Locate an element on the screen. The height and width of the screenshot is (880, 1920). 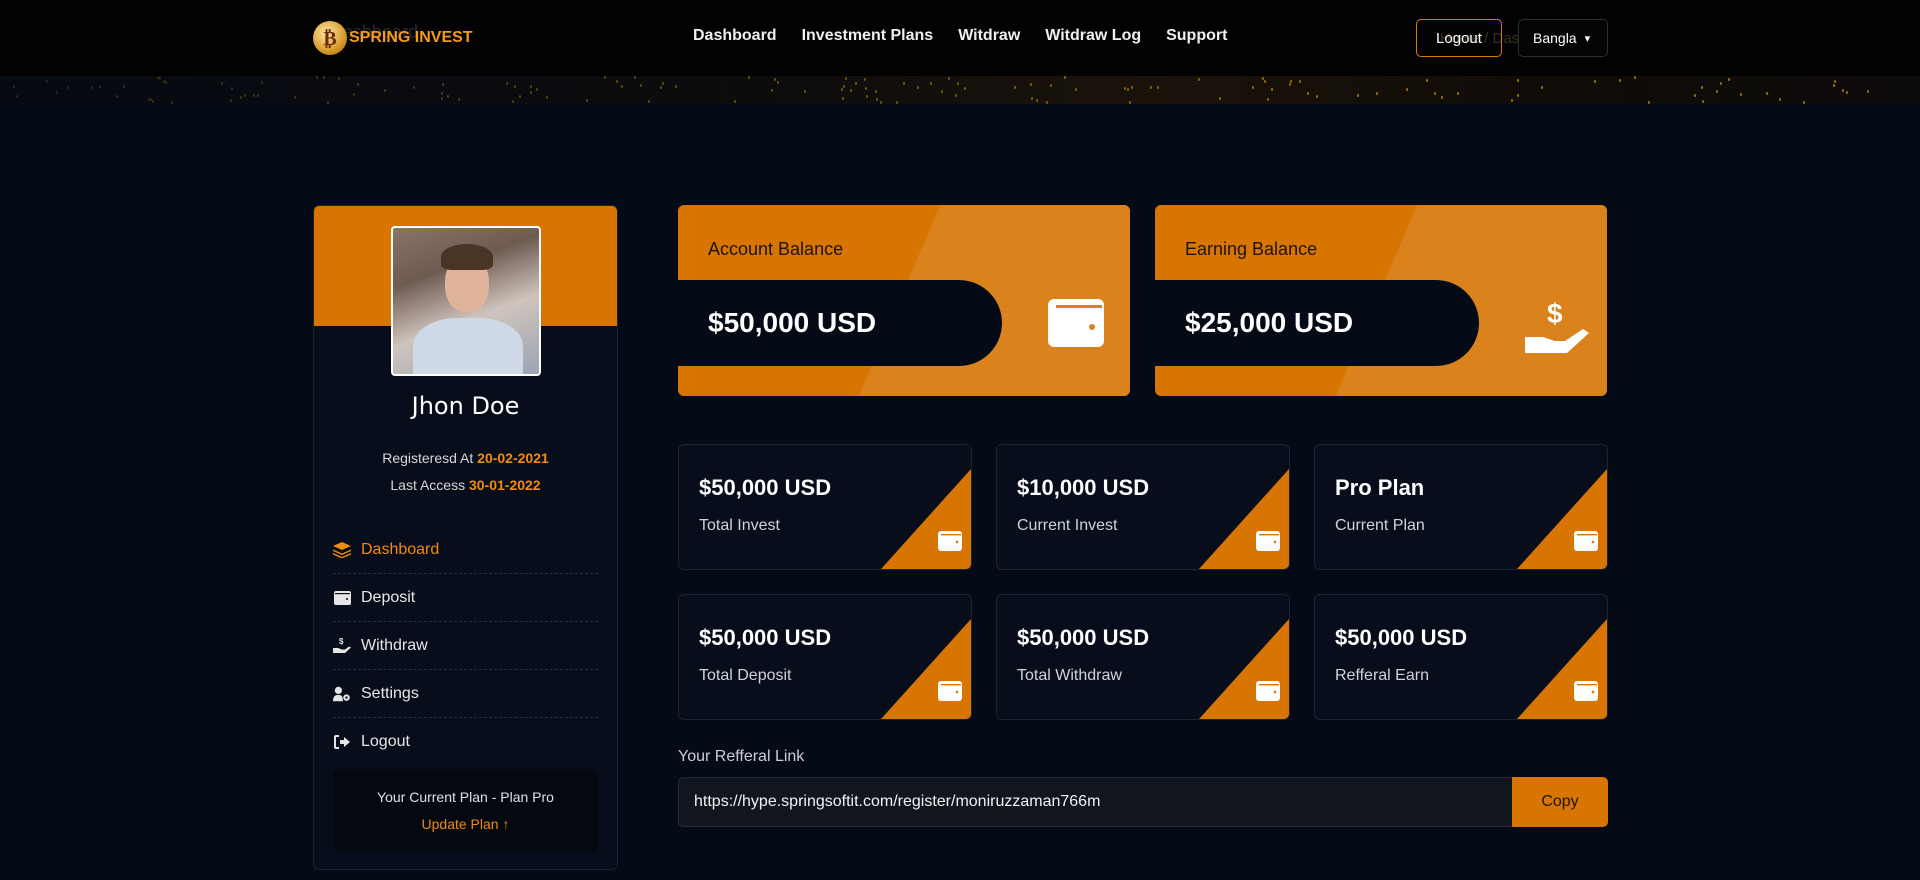
language-selected: Bangla is located at coordinates (1555, 38).